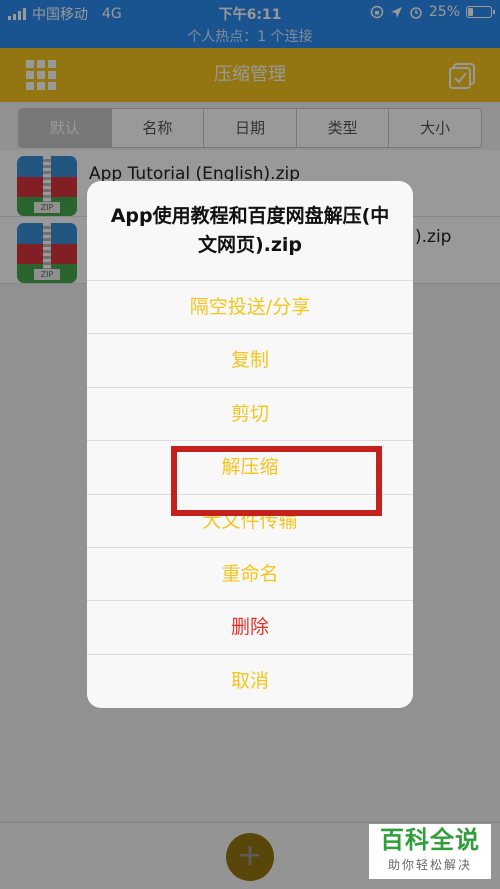 This screenshot has height=889, width=500. I want to click on copy-button: 复制, so click(250, 361).